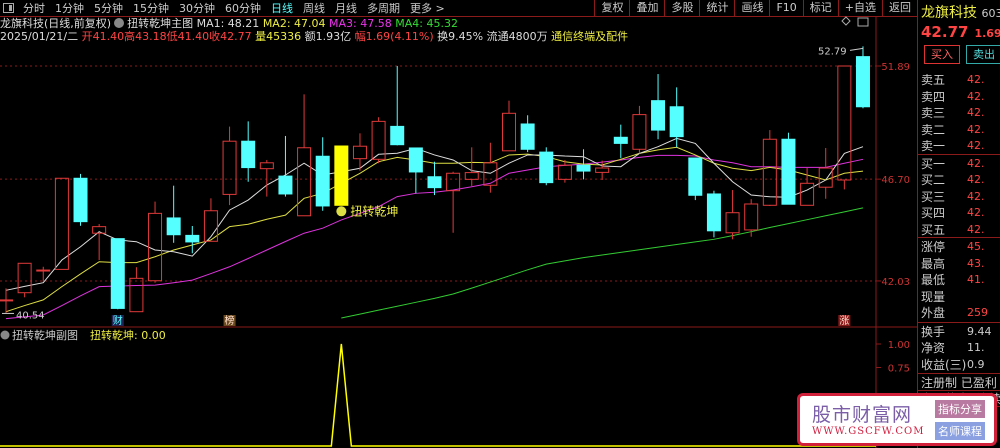 This screenshot has width=1000, height=448. What do you see at coordinates (960, 280) in the screenshot?
I see `quote-row: 最低 41.` at bounding box center [960, 280].